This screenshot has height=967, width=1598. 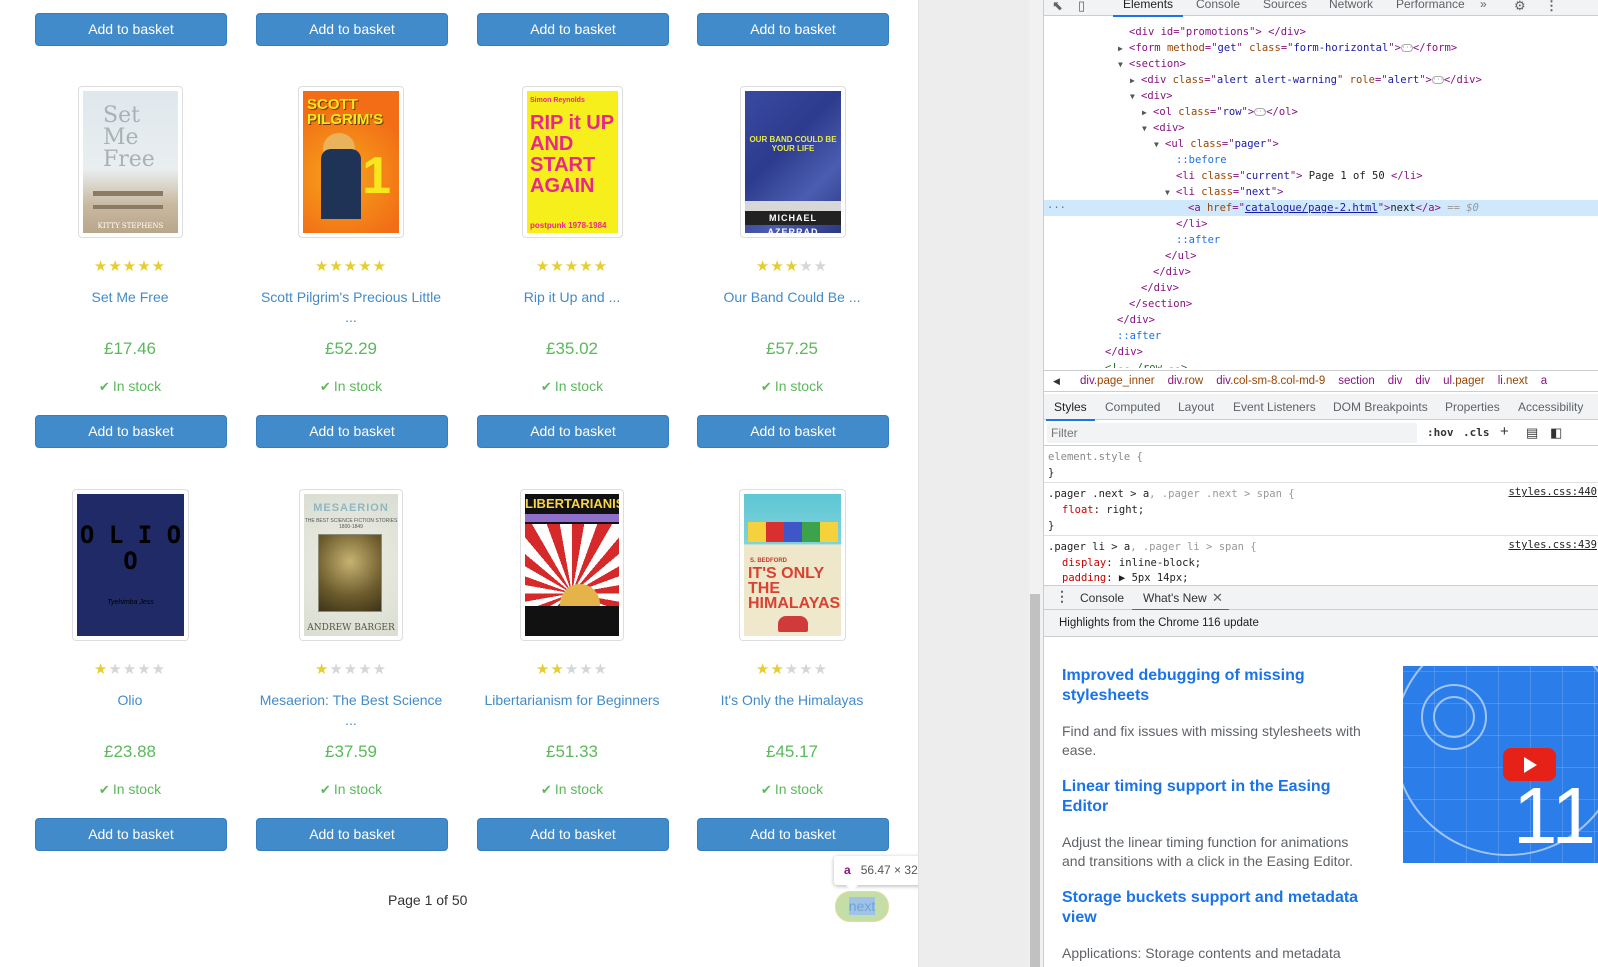 What do you see at coordinates (1321, 465) in the screenshot?
I see `style-rule: element.style { }` at bounding box center [1321, 465].